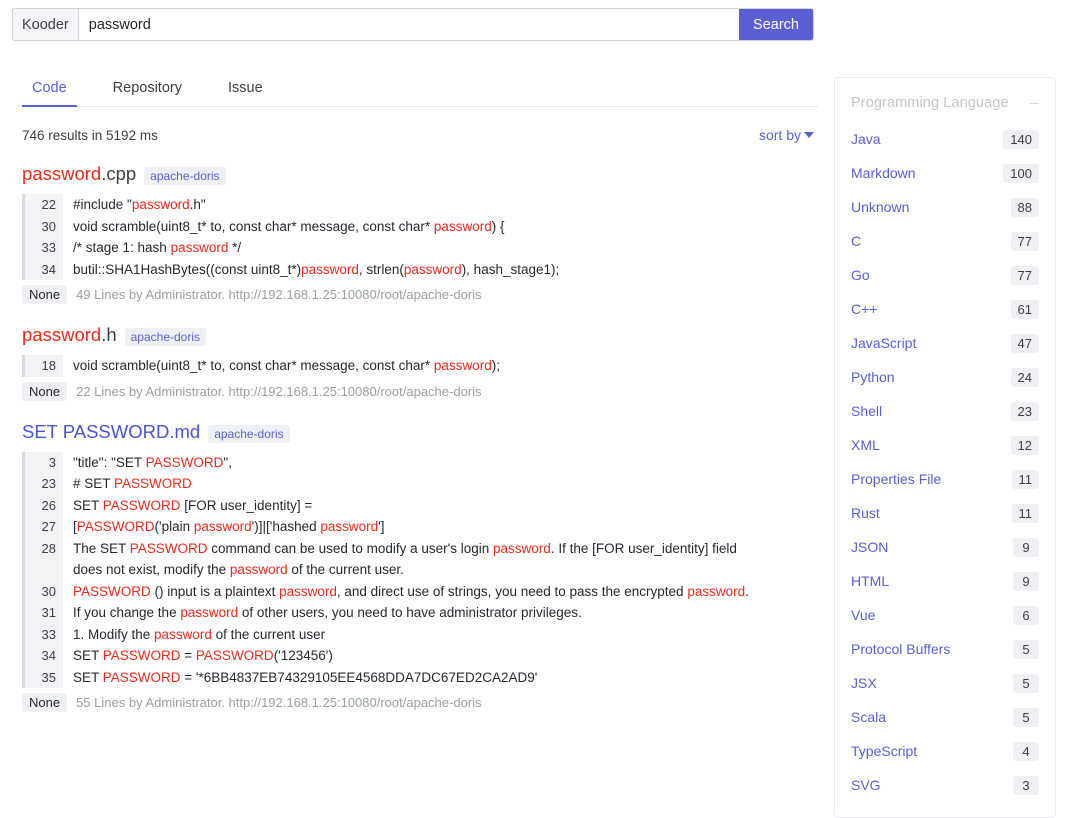  I want to click on facet-label: C, so click(856, 241).